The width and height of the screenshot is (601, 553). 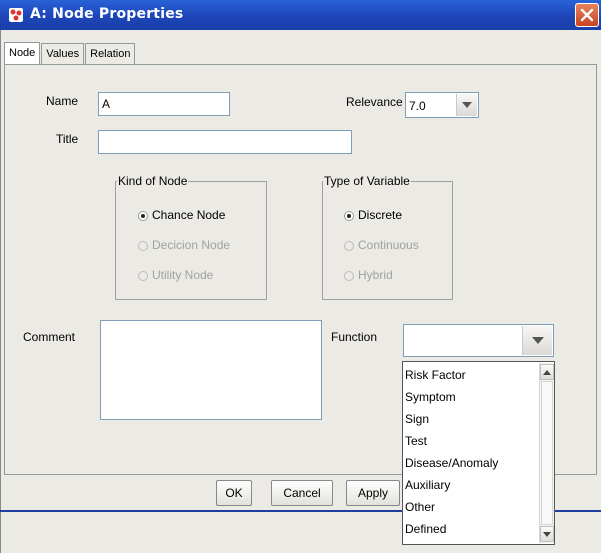 What do you see at coordinates (388, 245) in the screenshot?
I see `continuous-label: Continuous` at bounding box center [388, 245].